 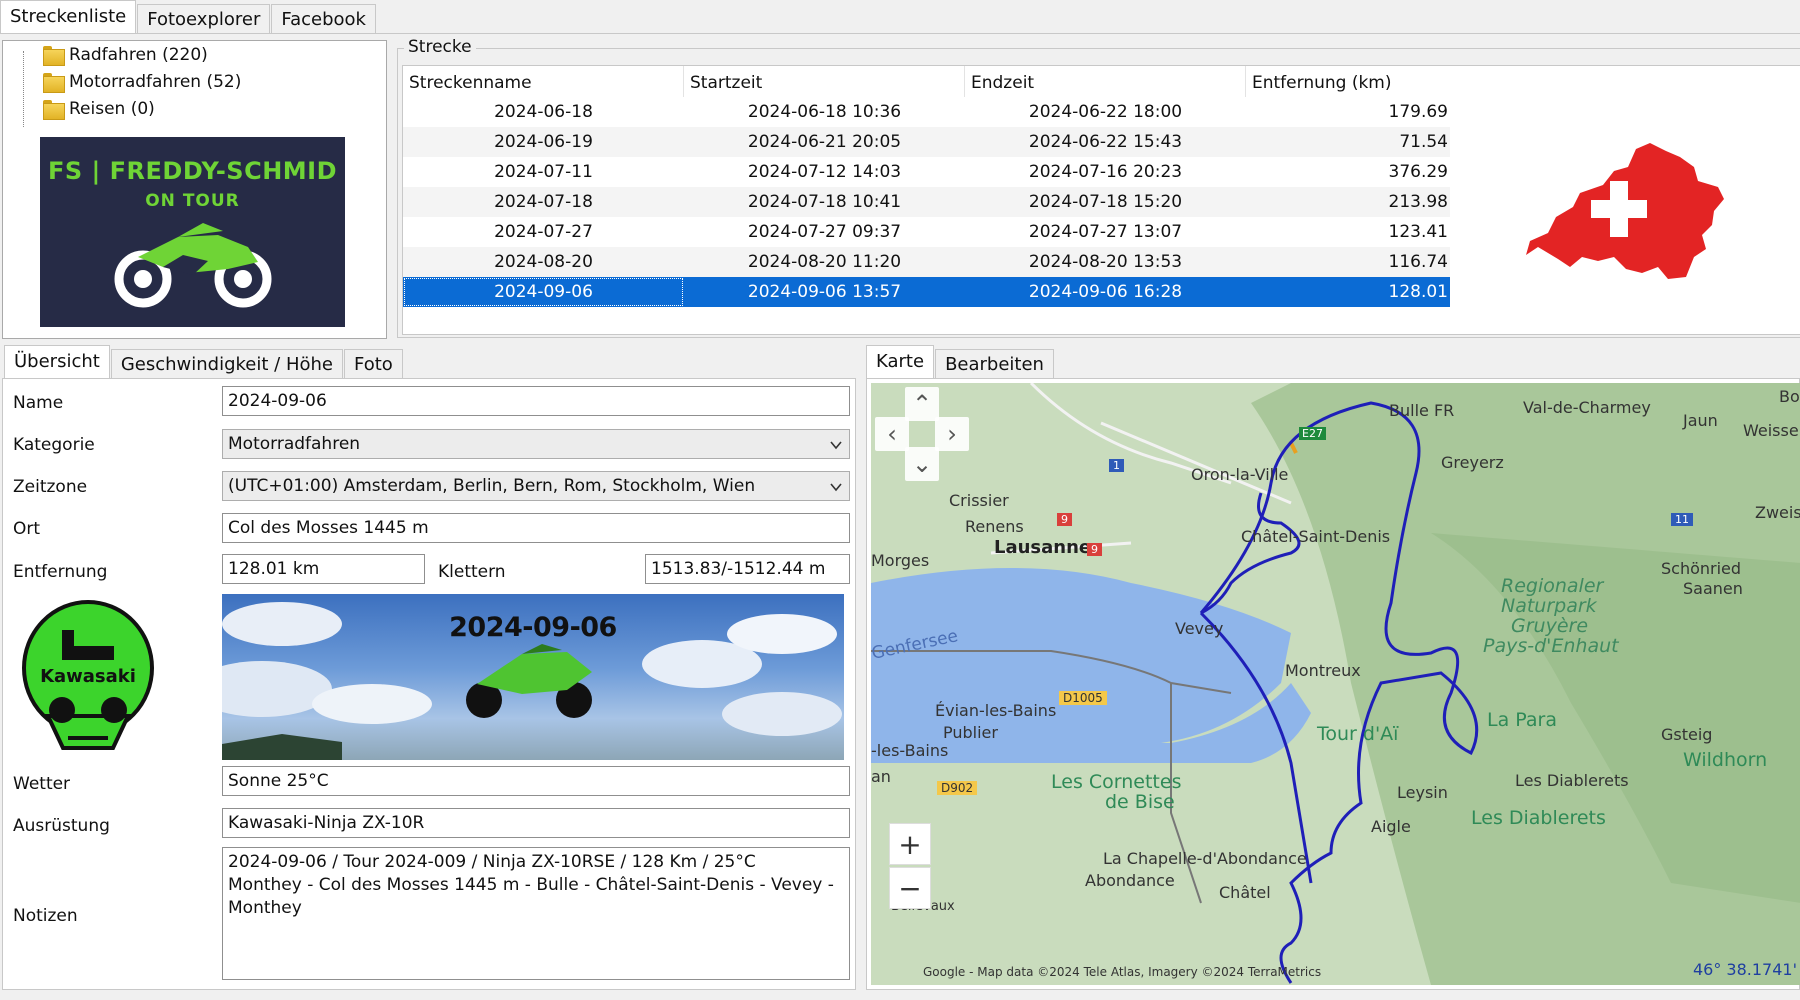 I want to click on road-label: 9, so click(x=1064, y=519).